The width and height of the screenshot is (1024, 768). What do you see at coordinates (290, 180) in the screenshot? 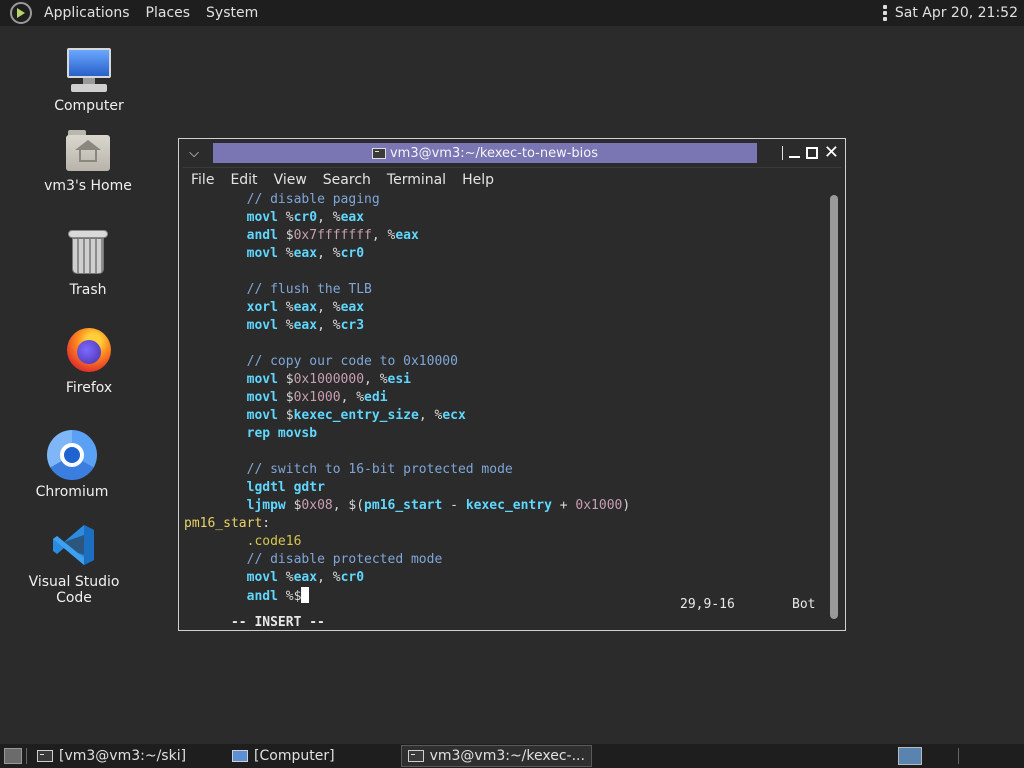
I see `menu-view: View` at bounding box center [290, 180].